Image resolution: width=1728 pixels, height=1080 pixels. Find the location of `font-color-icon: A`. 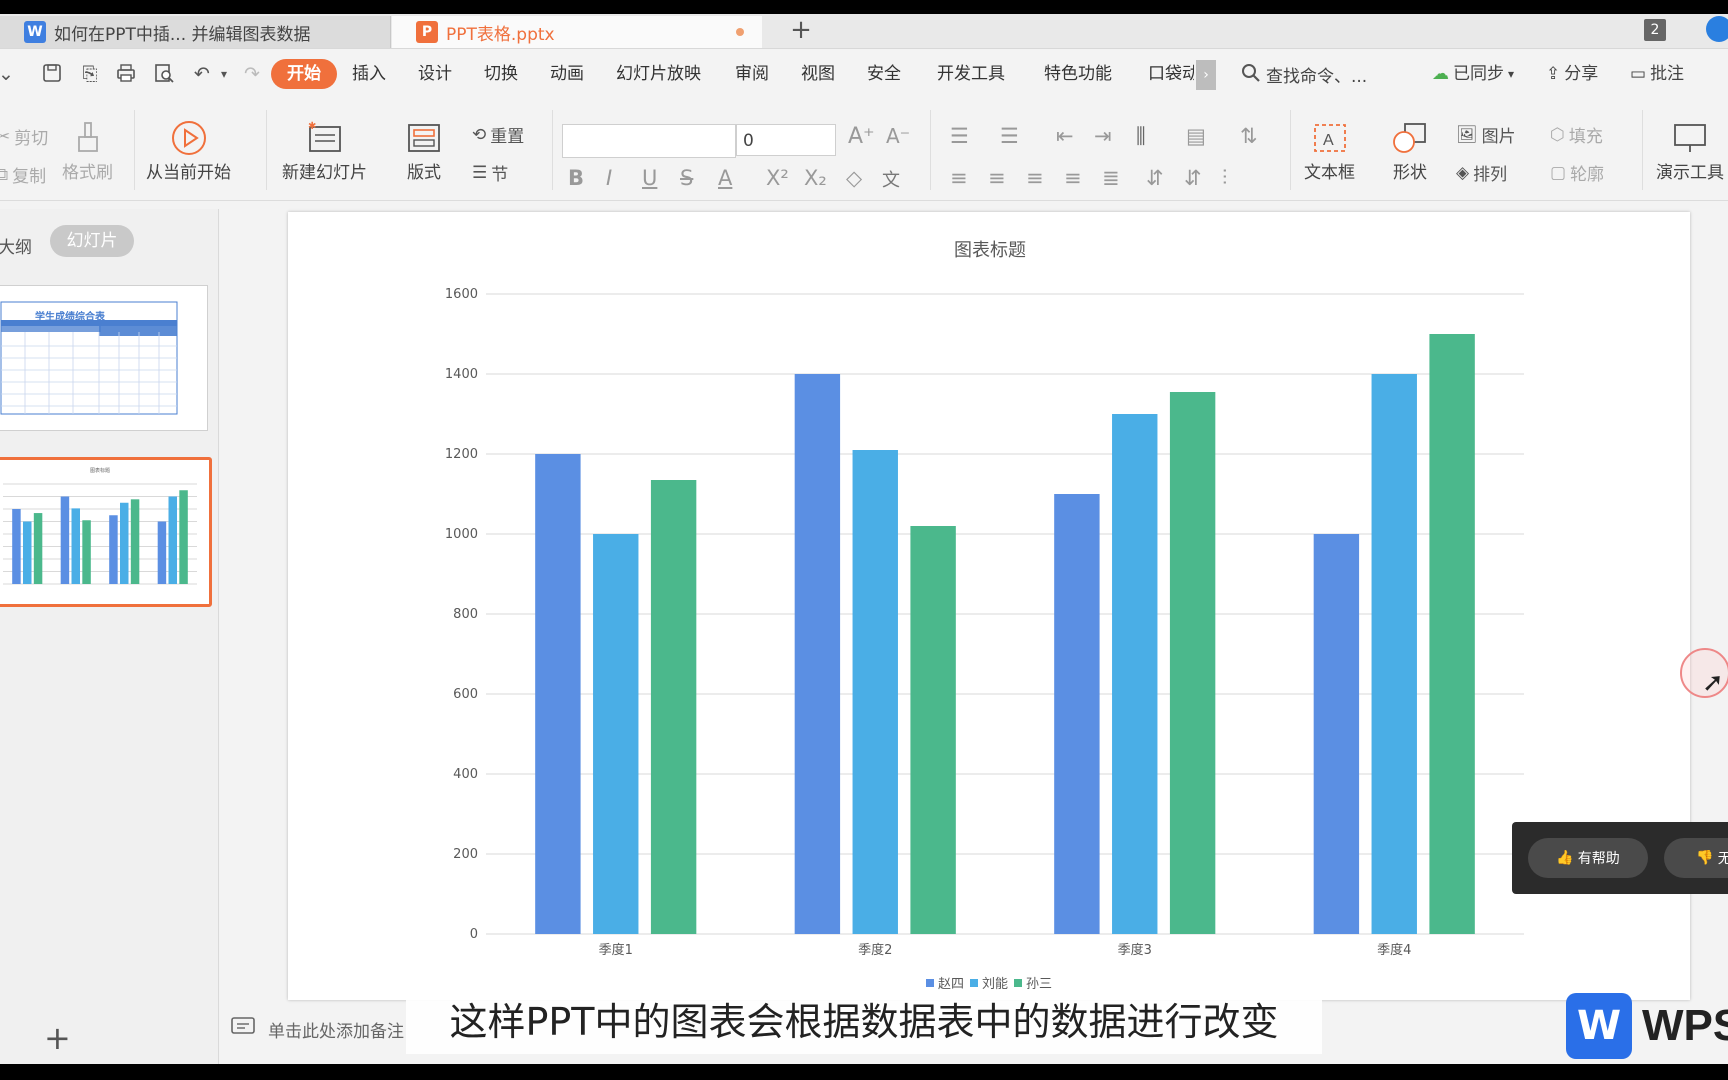

font-color-icon: A is located at coordinates (725, 178).